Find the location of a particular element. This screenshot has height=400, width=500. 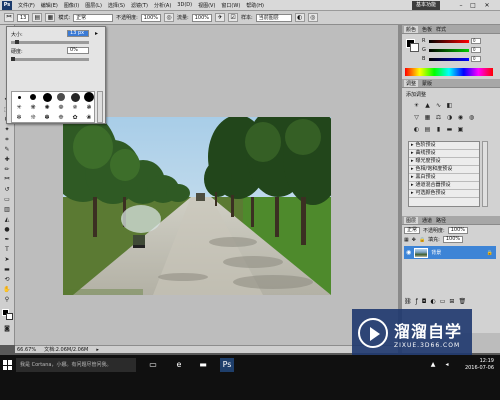

brush-options-arrow-icon: ▸ is located at coordinates (96, 33).